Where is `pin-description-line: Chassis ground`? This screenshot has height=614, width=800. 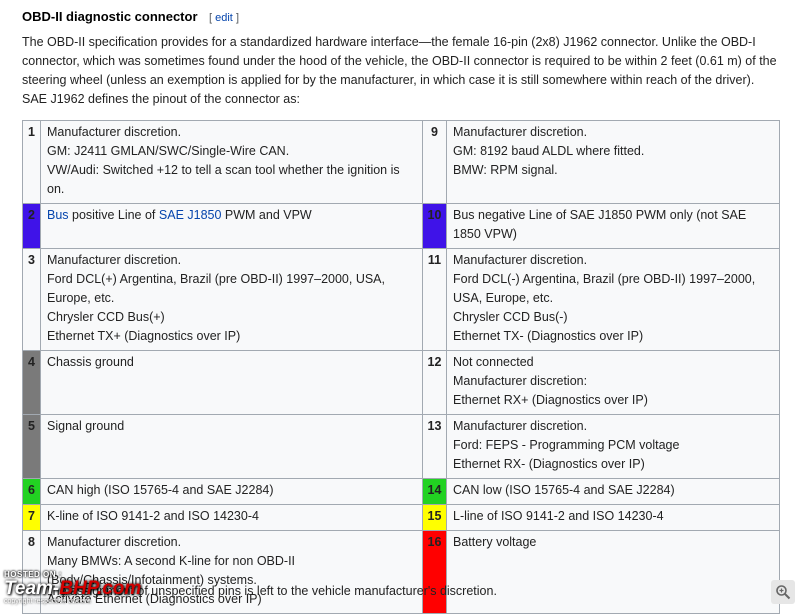
pin-description-line: Chassis ground is located at coordinates (90, 362).